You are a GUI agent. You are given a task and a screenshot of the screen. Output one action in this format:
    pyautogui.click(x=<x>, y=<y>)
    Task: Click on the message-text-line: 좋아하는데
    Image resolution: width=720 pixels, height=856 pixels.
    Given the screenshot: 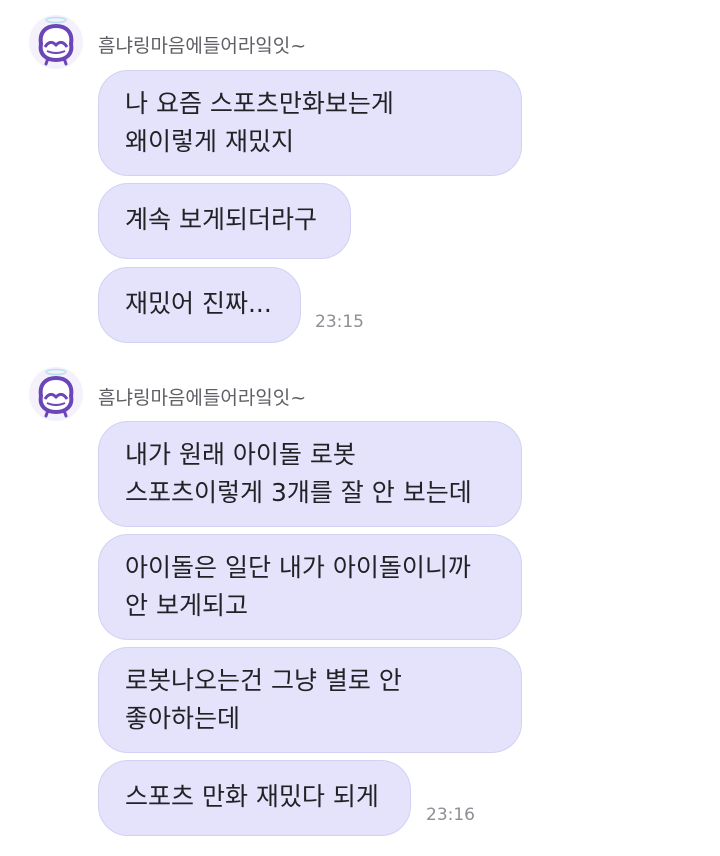 What is the action you would take?
    pyautogui.click(x=183, y=718)
    